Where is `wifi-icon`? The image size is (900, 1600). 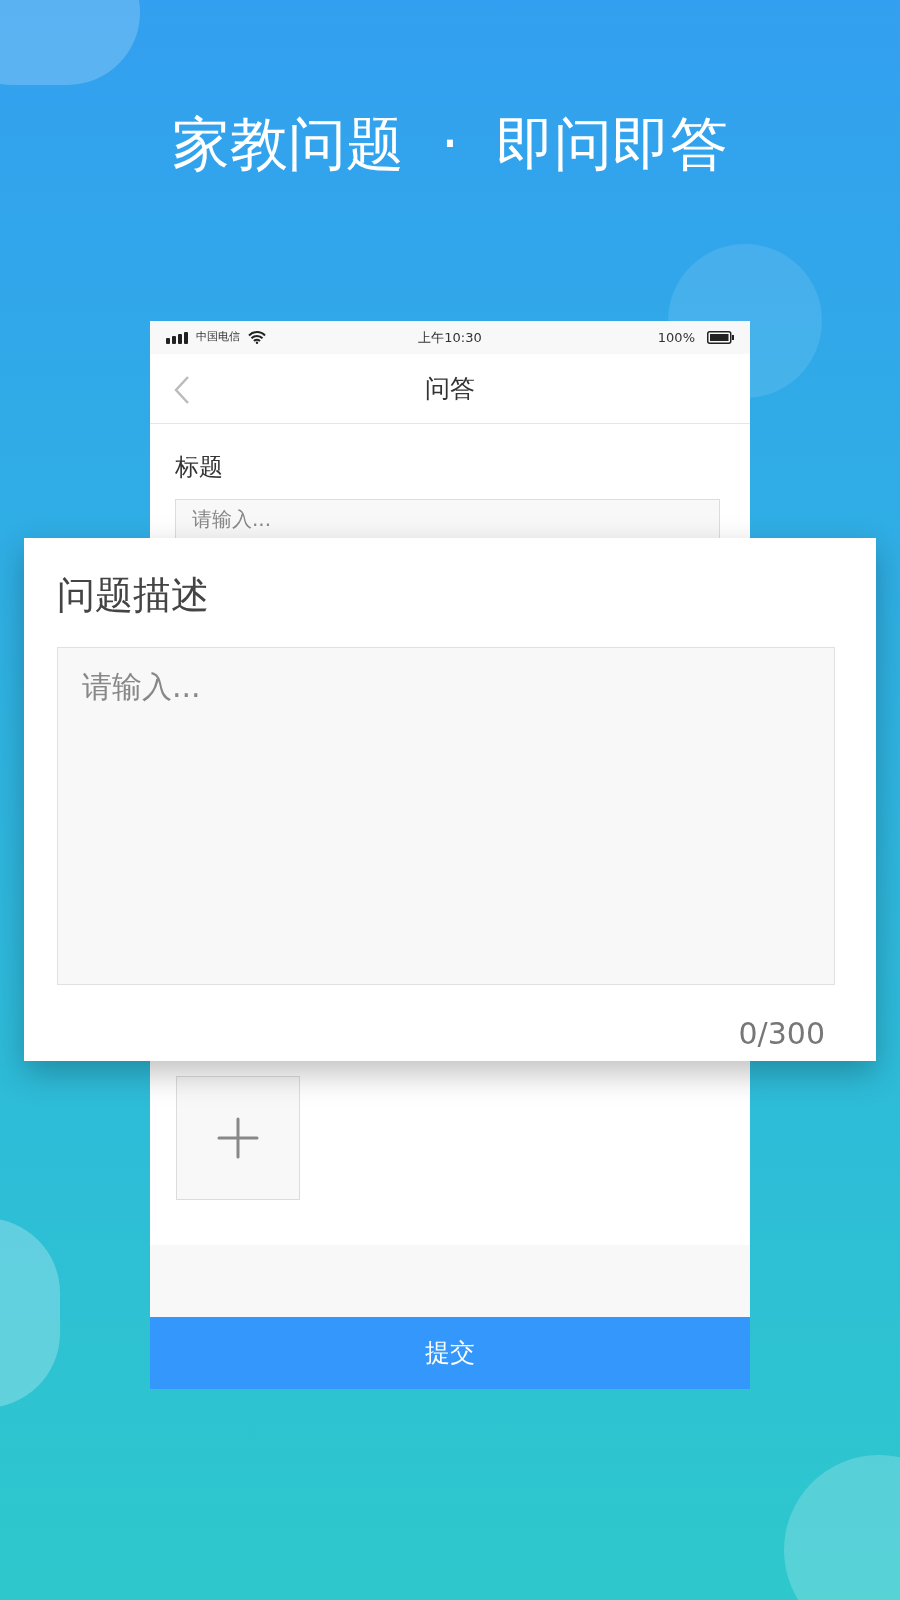 wifi-icon is located at coordinates (257, 337).